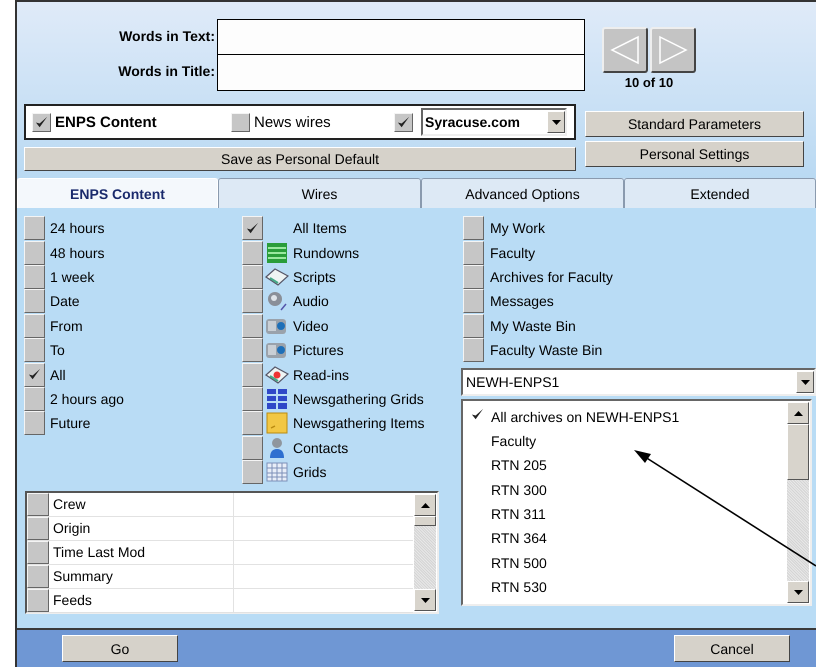 The height and width of the screenshot is (667, 816). I want to click on option-label: Messages, so click(521, 301).